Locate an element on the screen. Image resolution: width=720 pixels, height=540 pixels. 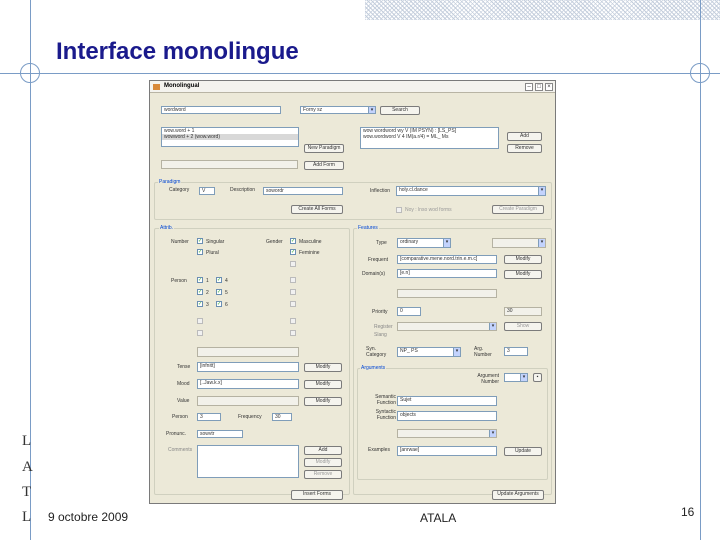
modify-tense-button: Modify is located at coordinates (323, 367).